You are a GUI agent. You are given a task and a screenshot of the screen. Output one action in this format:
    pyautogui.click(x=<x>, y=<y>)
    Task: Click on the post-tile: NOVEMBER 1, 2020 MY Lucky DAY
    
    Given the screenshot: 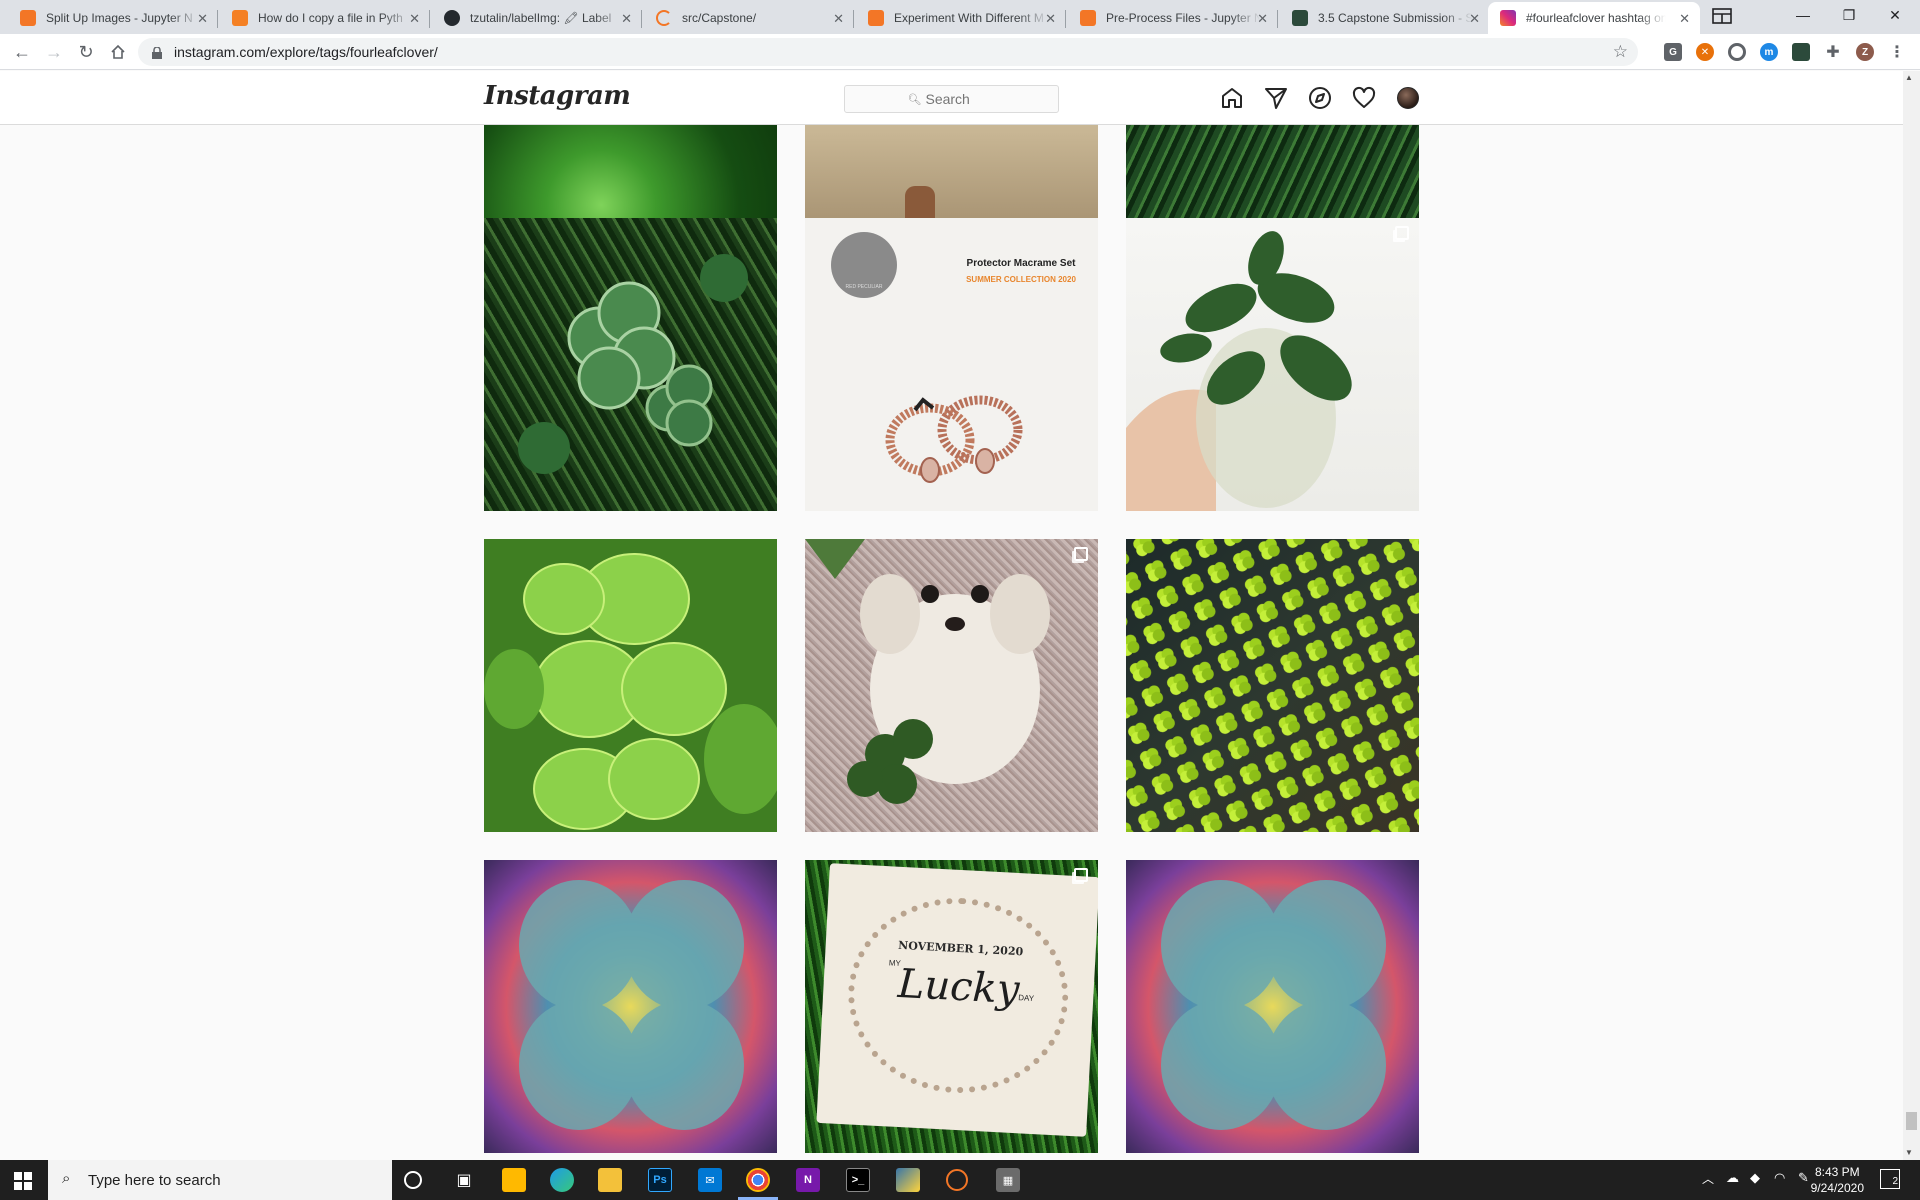 What is the action you would take?
    pyautogui.click(x=951, y=1006)
    